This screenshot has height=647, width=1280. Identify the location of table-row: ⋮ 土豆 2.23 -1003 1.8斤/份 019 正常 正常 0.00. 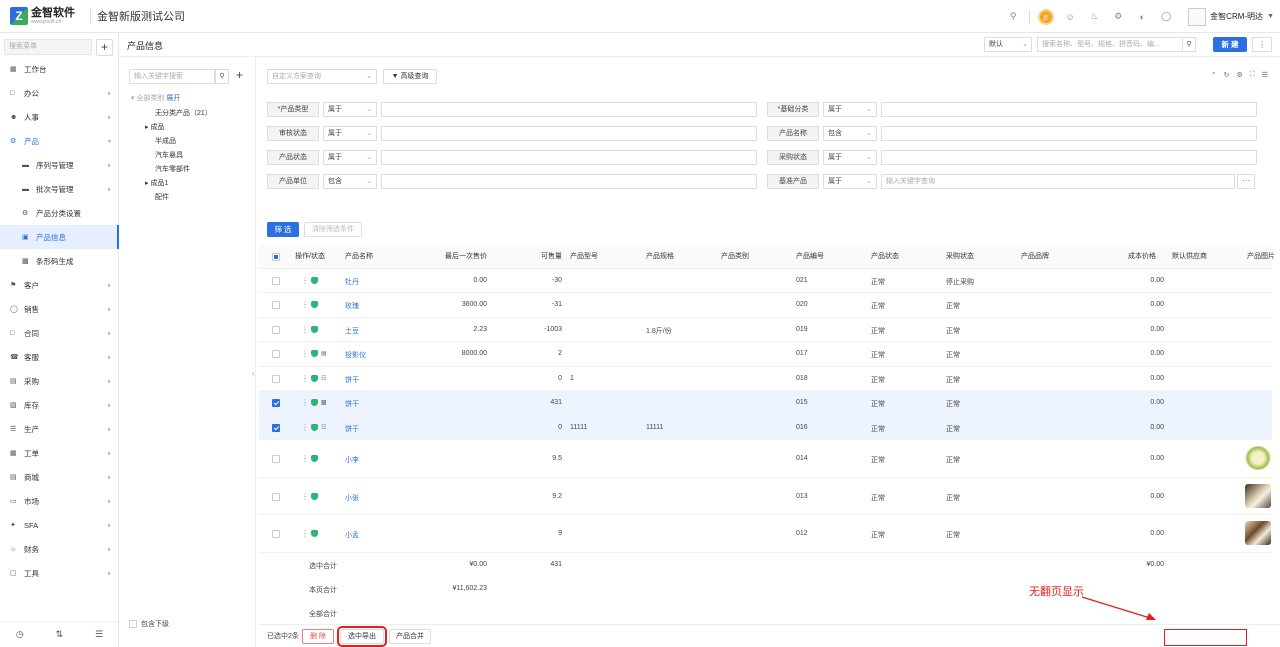
(765, 330).